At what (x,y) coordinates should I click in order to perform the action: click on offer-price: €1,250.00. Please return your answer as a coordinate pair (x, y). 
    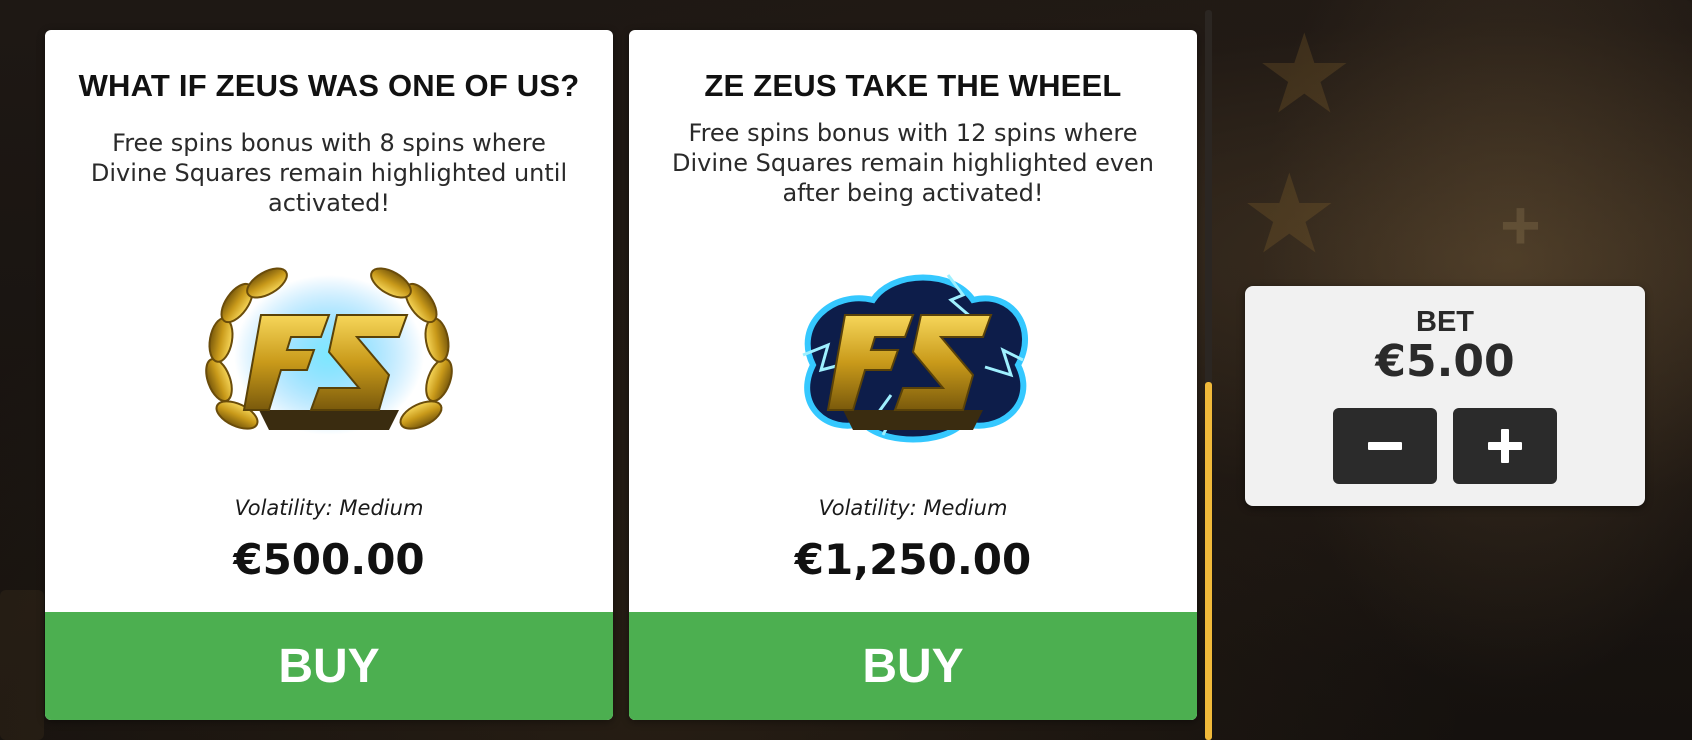
    Looking at the image, I should click on (913, 559).